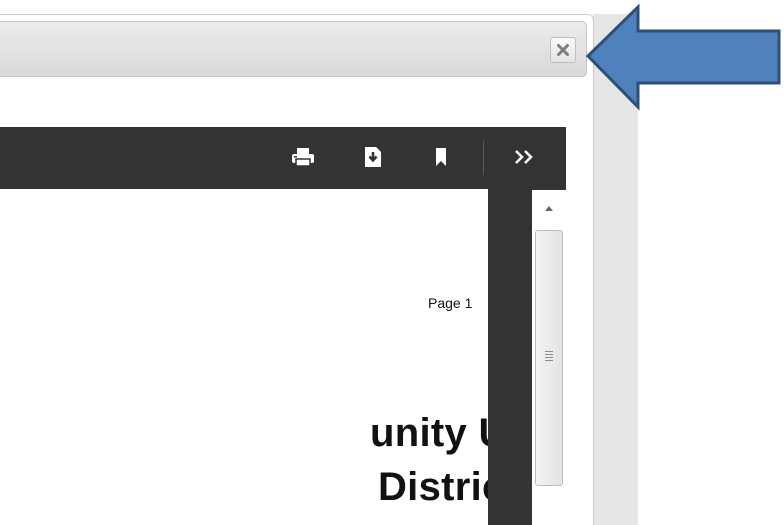 This screenshot has width=784, height=525. I want to click on close-icon, so click(563, 50).